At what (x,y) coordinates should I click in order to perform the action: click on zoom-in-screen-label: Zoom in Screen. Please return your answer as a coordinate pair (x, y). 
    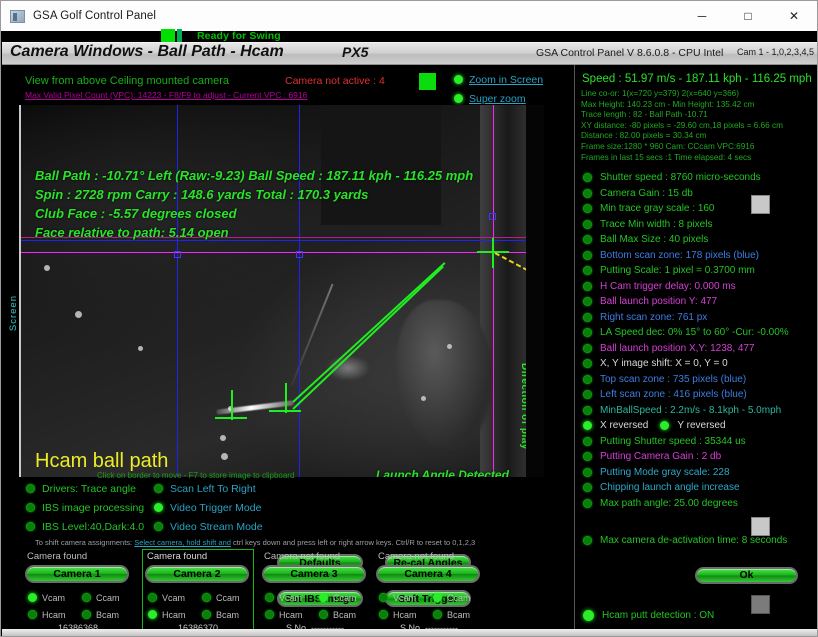
    Looking at the image, I should click on (506, 79).